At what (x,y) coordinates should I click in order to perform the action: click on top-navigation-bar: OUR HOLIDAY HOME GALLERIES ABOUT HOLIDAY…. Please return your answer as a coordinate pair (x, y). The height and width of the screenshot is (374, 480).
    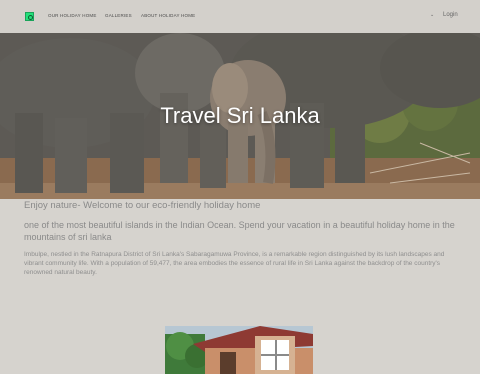
    Looking at the image, I should click on (240, 16).